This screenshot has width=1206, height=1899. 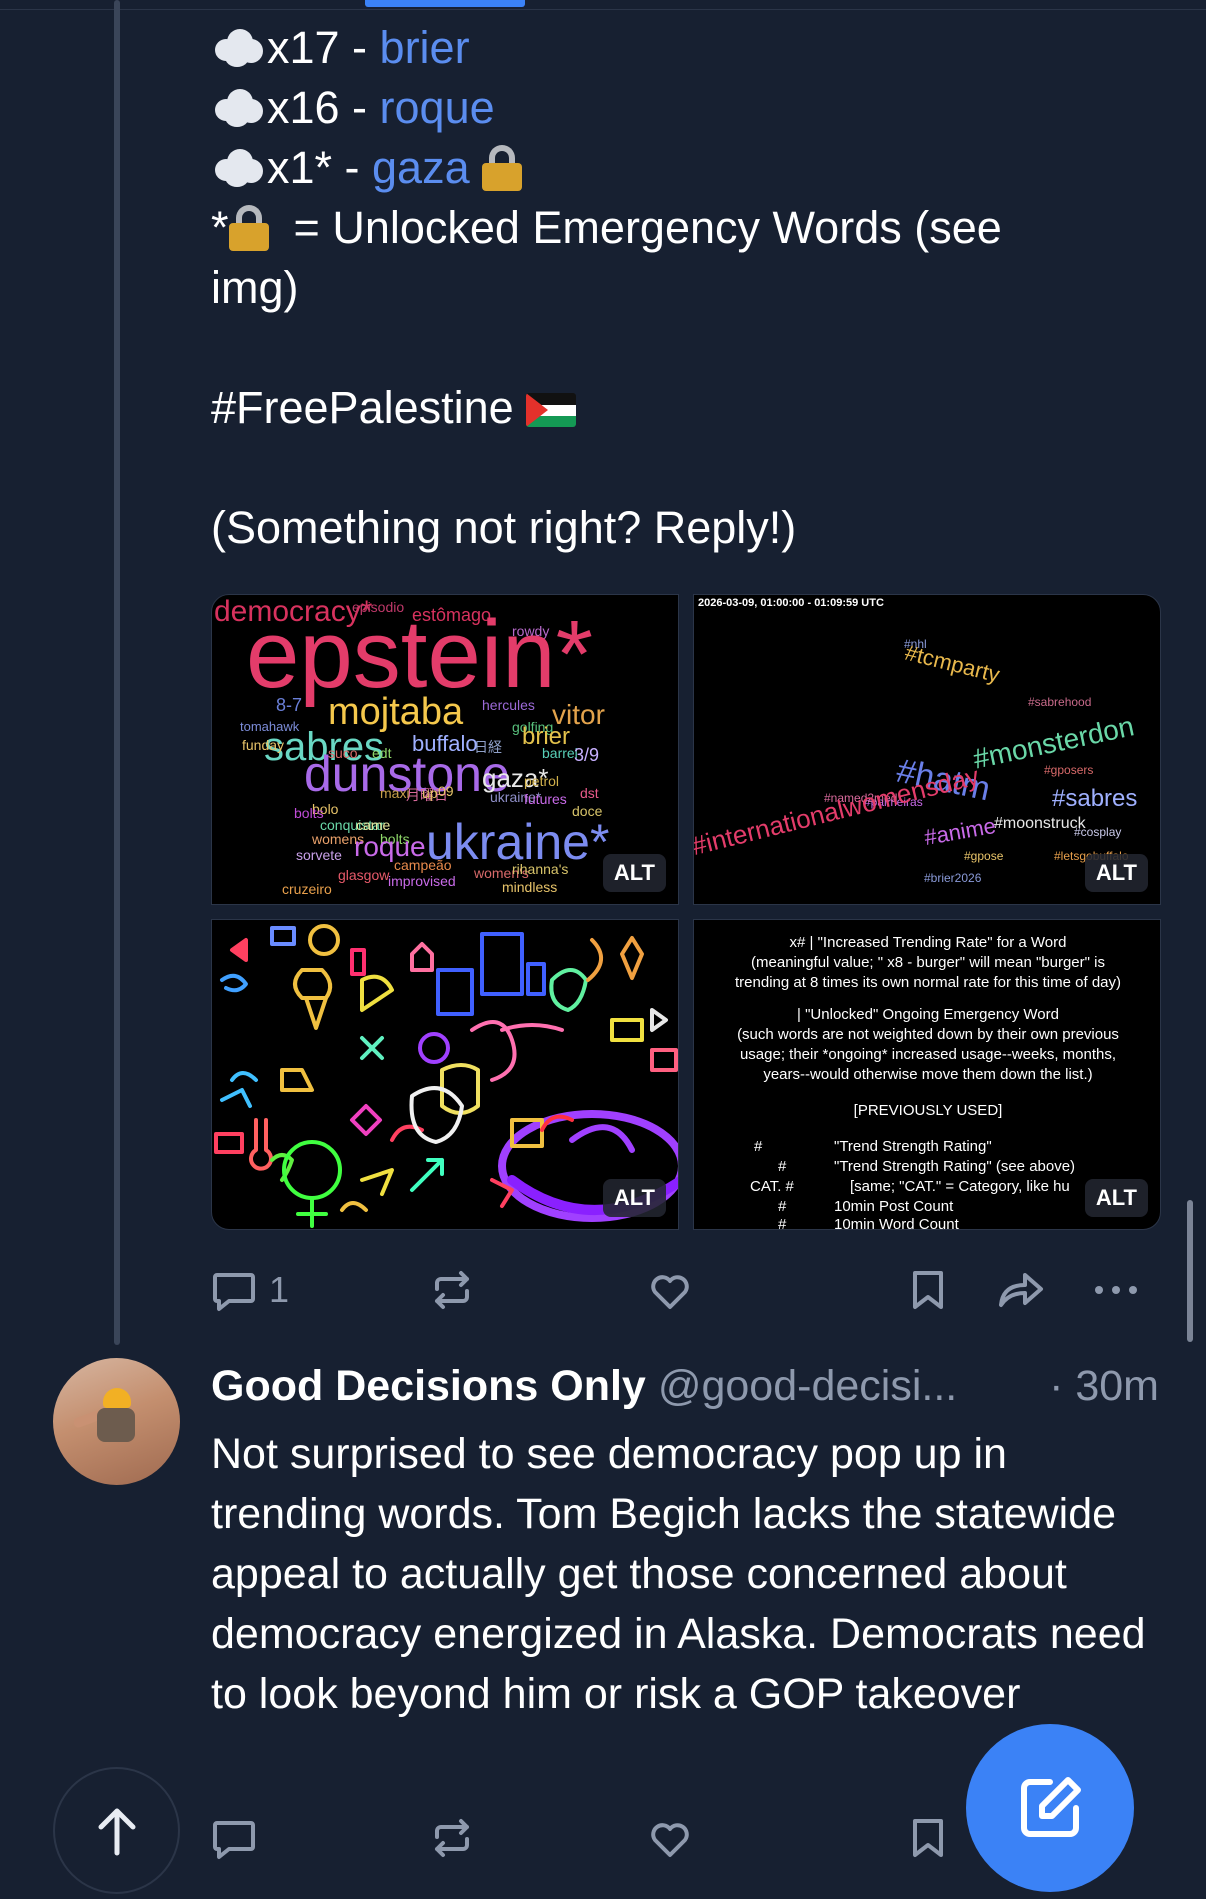 What do you see at coordinates (1116, 1290) in the screenshot?
I see `more-button` at bounding box center [1116, 1290].